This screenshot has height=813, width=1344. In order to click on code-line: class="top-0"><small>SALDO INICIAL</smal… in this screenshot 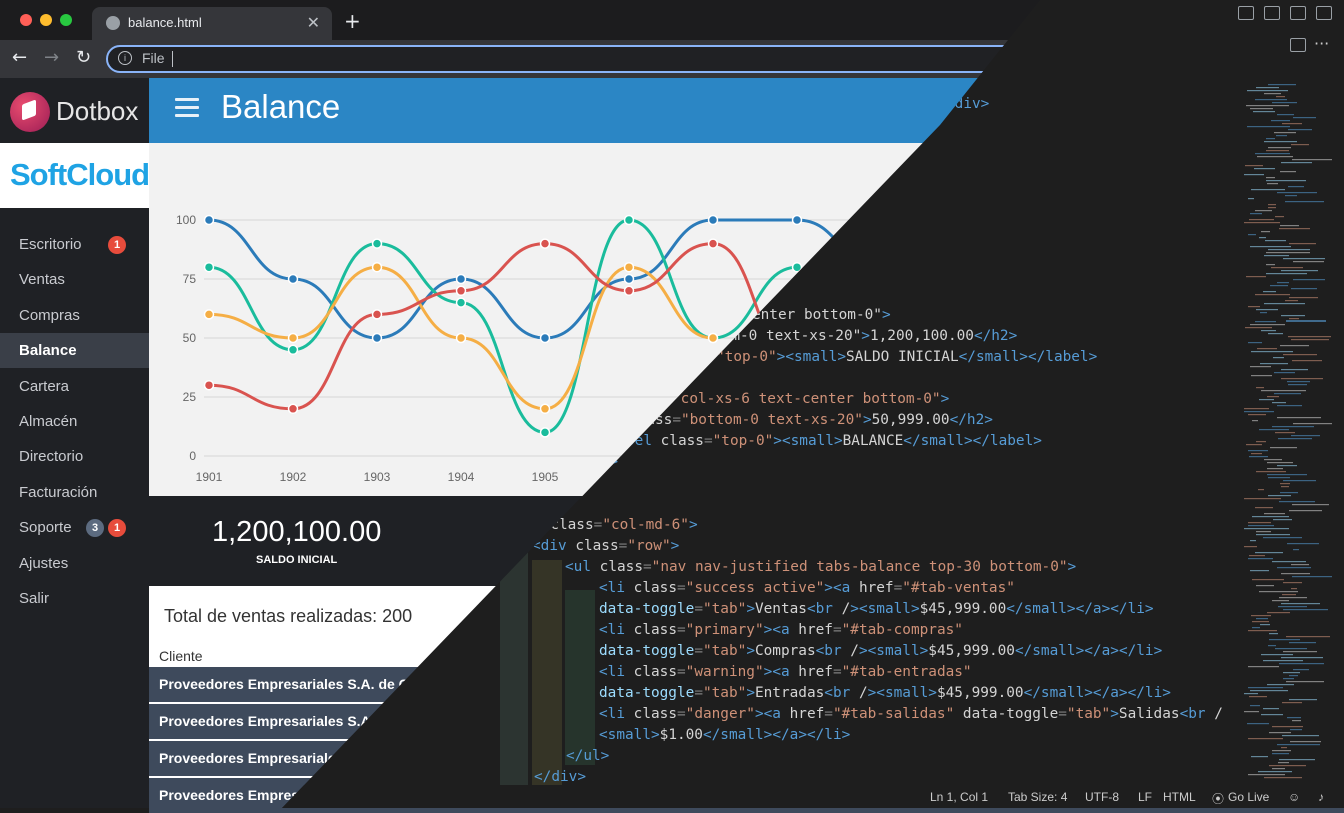, I will do `click(880, 357)`.